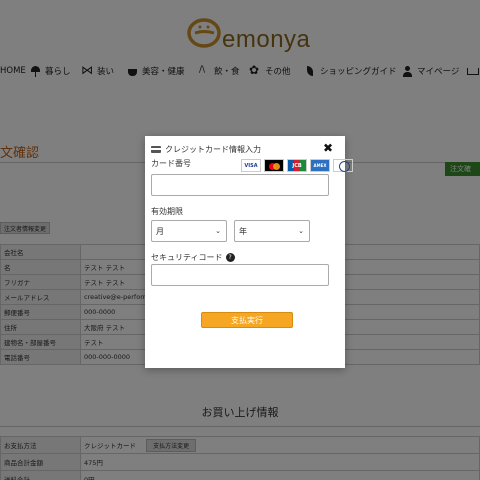 The height and width of the screenshot is (480, 480). What do you see at coordinates (343, 165) in the screenshot?
I see `diners-club-icon` at bounding box center [343, 165].